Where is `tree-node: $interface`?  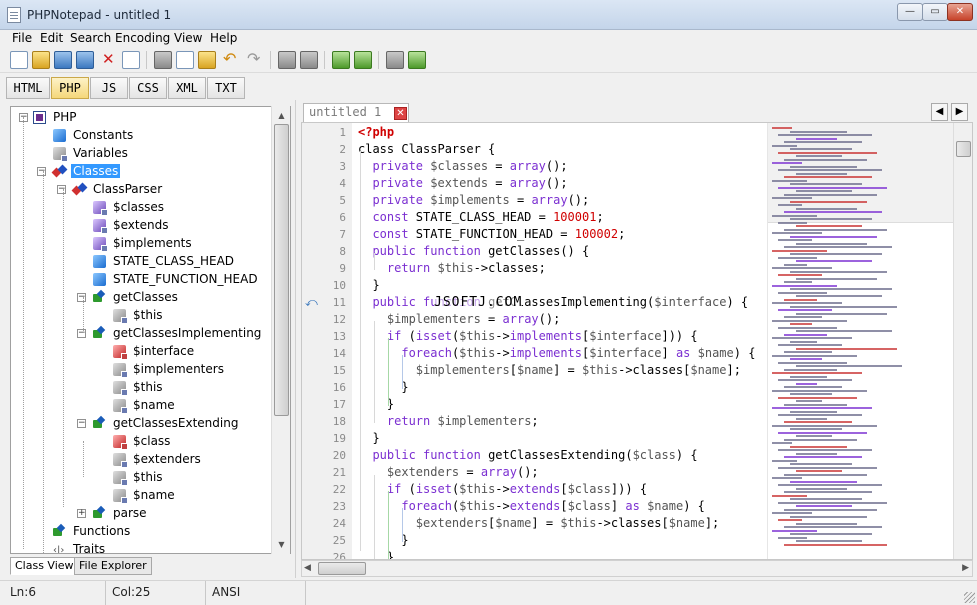
tree-node: $interface is located at coordinates (141, 351).